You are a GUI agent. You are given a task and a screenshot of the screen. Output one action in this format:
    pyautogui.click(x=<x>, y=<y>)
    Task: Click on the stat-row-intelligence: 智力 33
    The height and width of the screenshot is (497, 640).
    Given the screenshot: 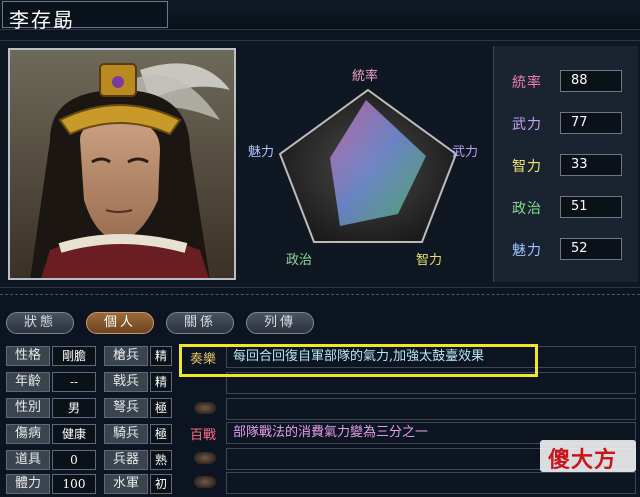 What is the action you would take?
    pyautogui.click(x=573, y=165)
    